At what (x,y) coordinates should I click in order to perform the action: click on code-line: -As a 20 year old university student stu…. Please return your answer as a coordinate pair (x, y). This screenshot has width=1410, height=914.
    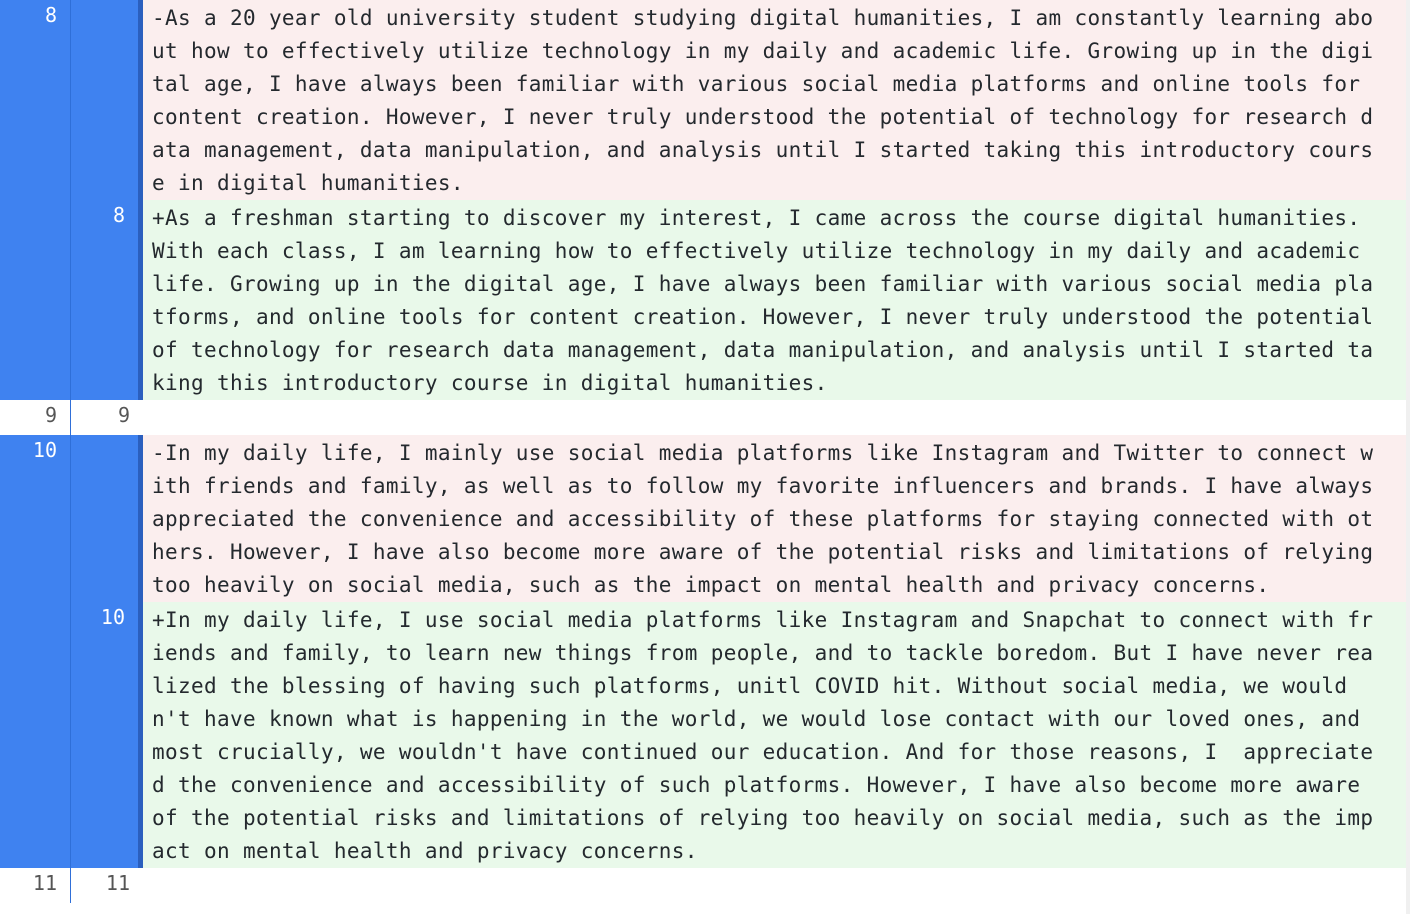
    Looking at the image, I should click on (763, 18).